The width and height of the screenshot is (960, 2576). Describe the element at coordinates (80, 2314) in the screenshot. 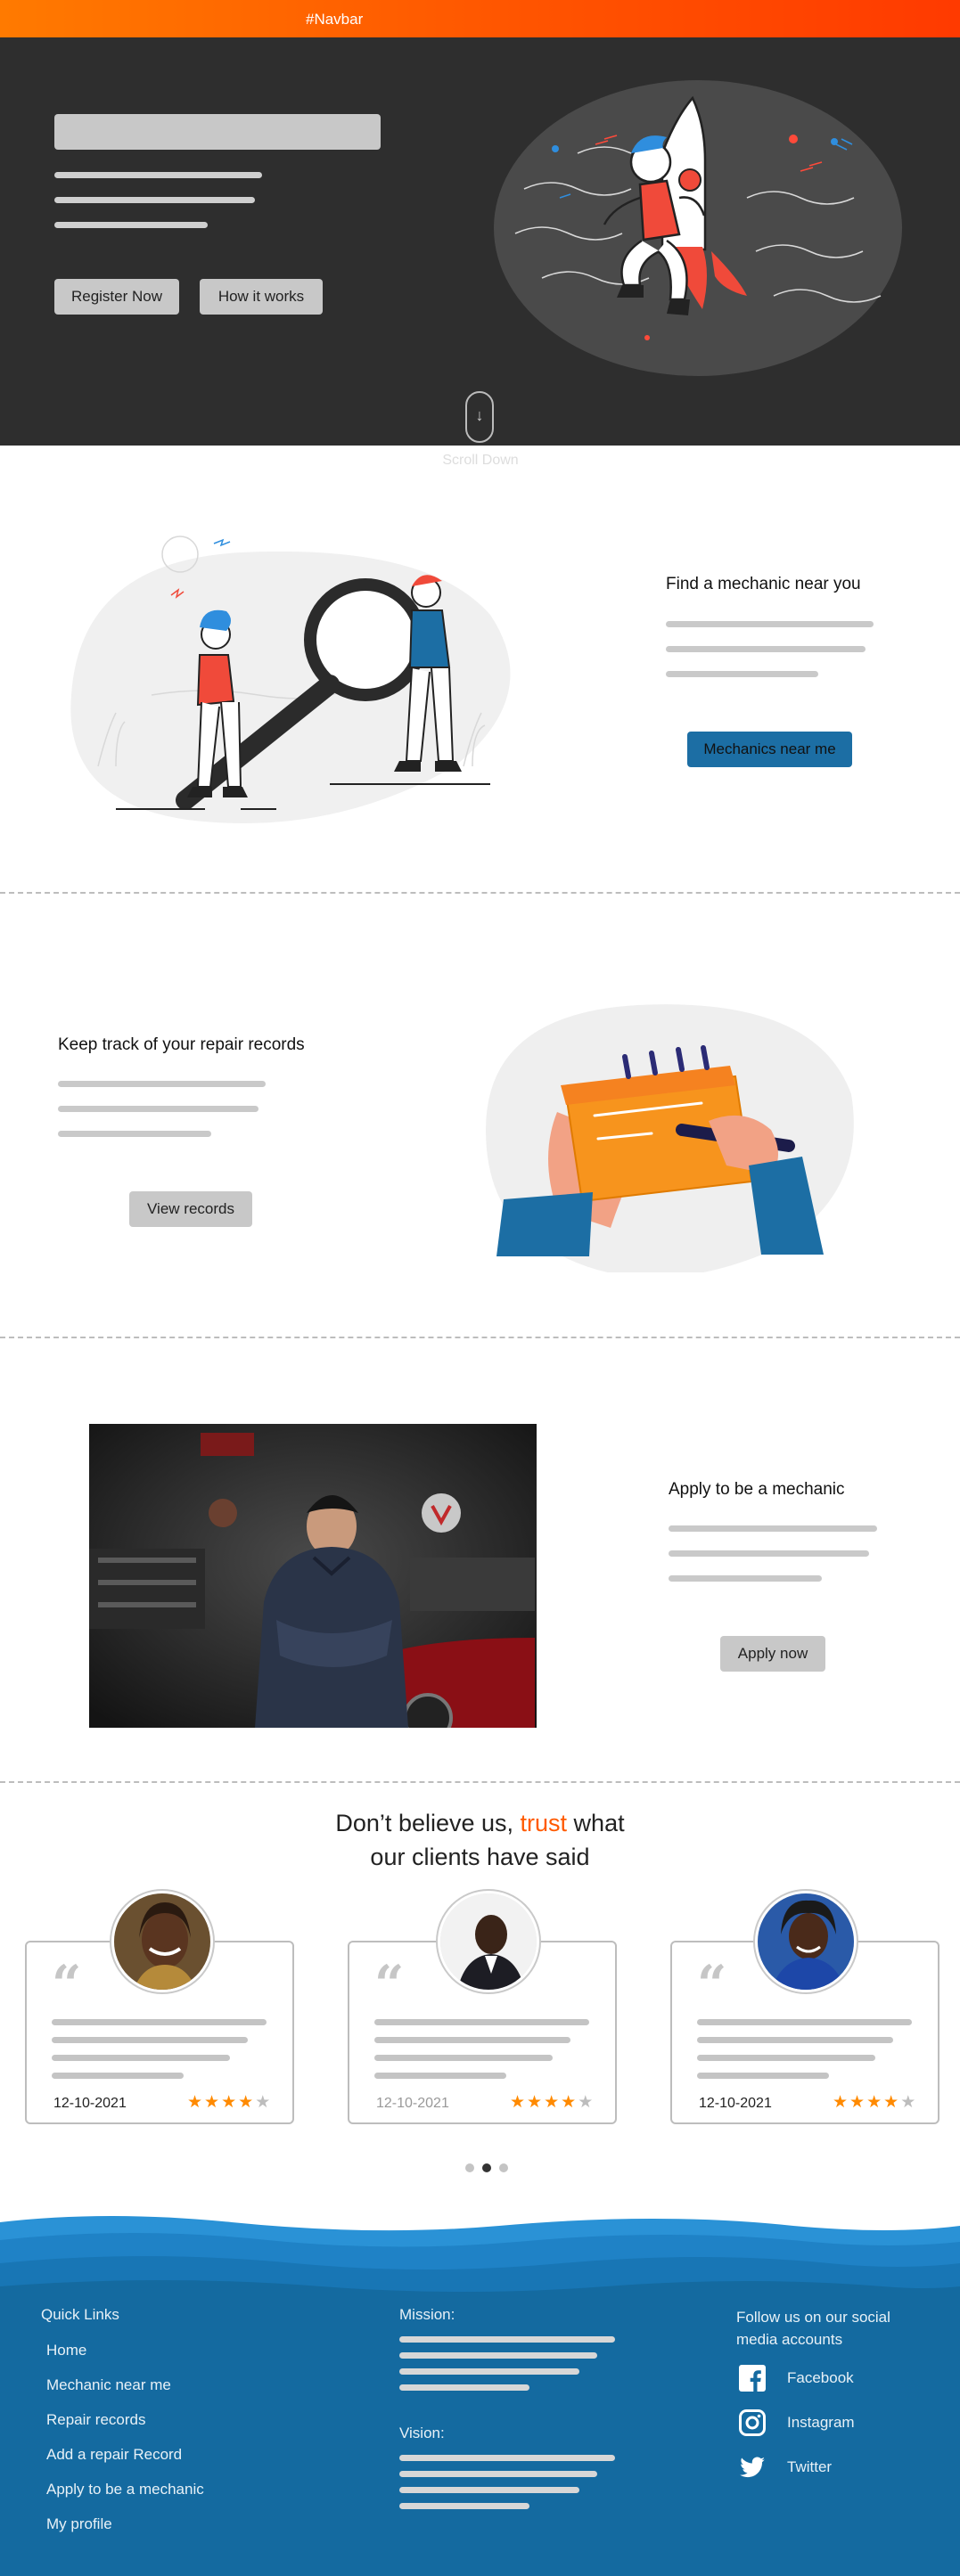

I see `quick-links-title: Quick Links` at that location.